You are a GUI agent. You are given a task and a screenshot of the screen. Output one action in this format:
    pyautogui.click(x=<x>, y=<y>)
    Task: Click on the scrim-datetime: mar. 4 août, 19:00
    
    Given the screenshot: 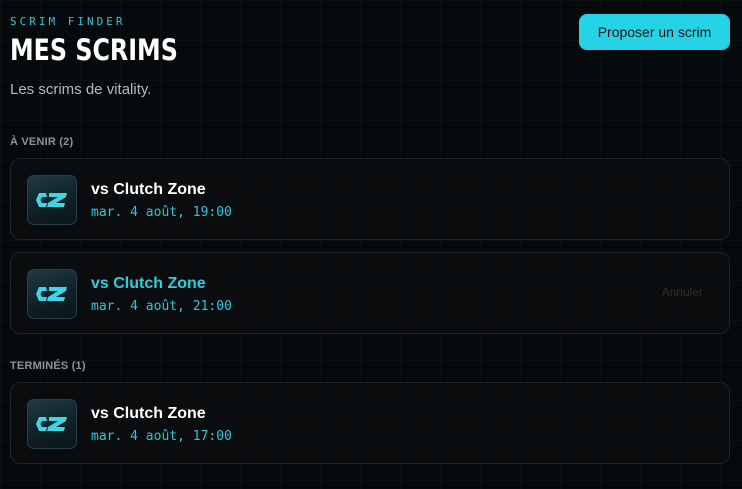 What is the action you would take?
    pyautogui.click(x=161, y=212)
    